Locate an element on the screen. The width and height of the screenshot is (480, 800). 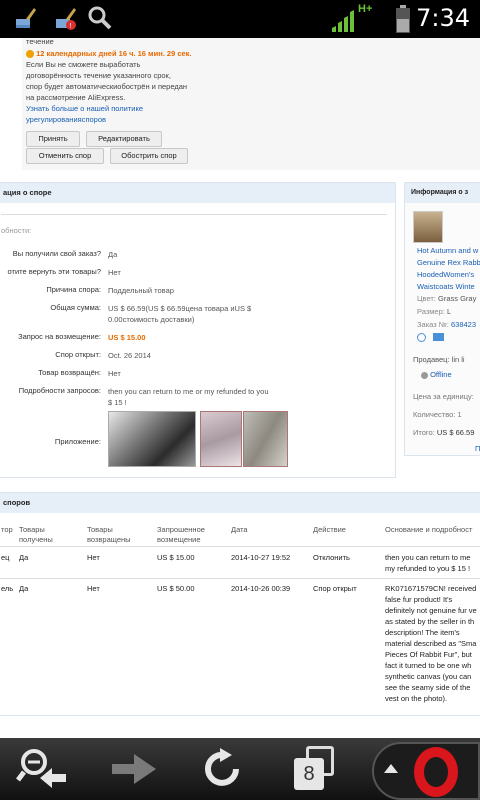
total-row: Итого: US $ 66.59 is located at coordinates (443, 432).